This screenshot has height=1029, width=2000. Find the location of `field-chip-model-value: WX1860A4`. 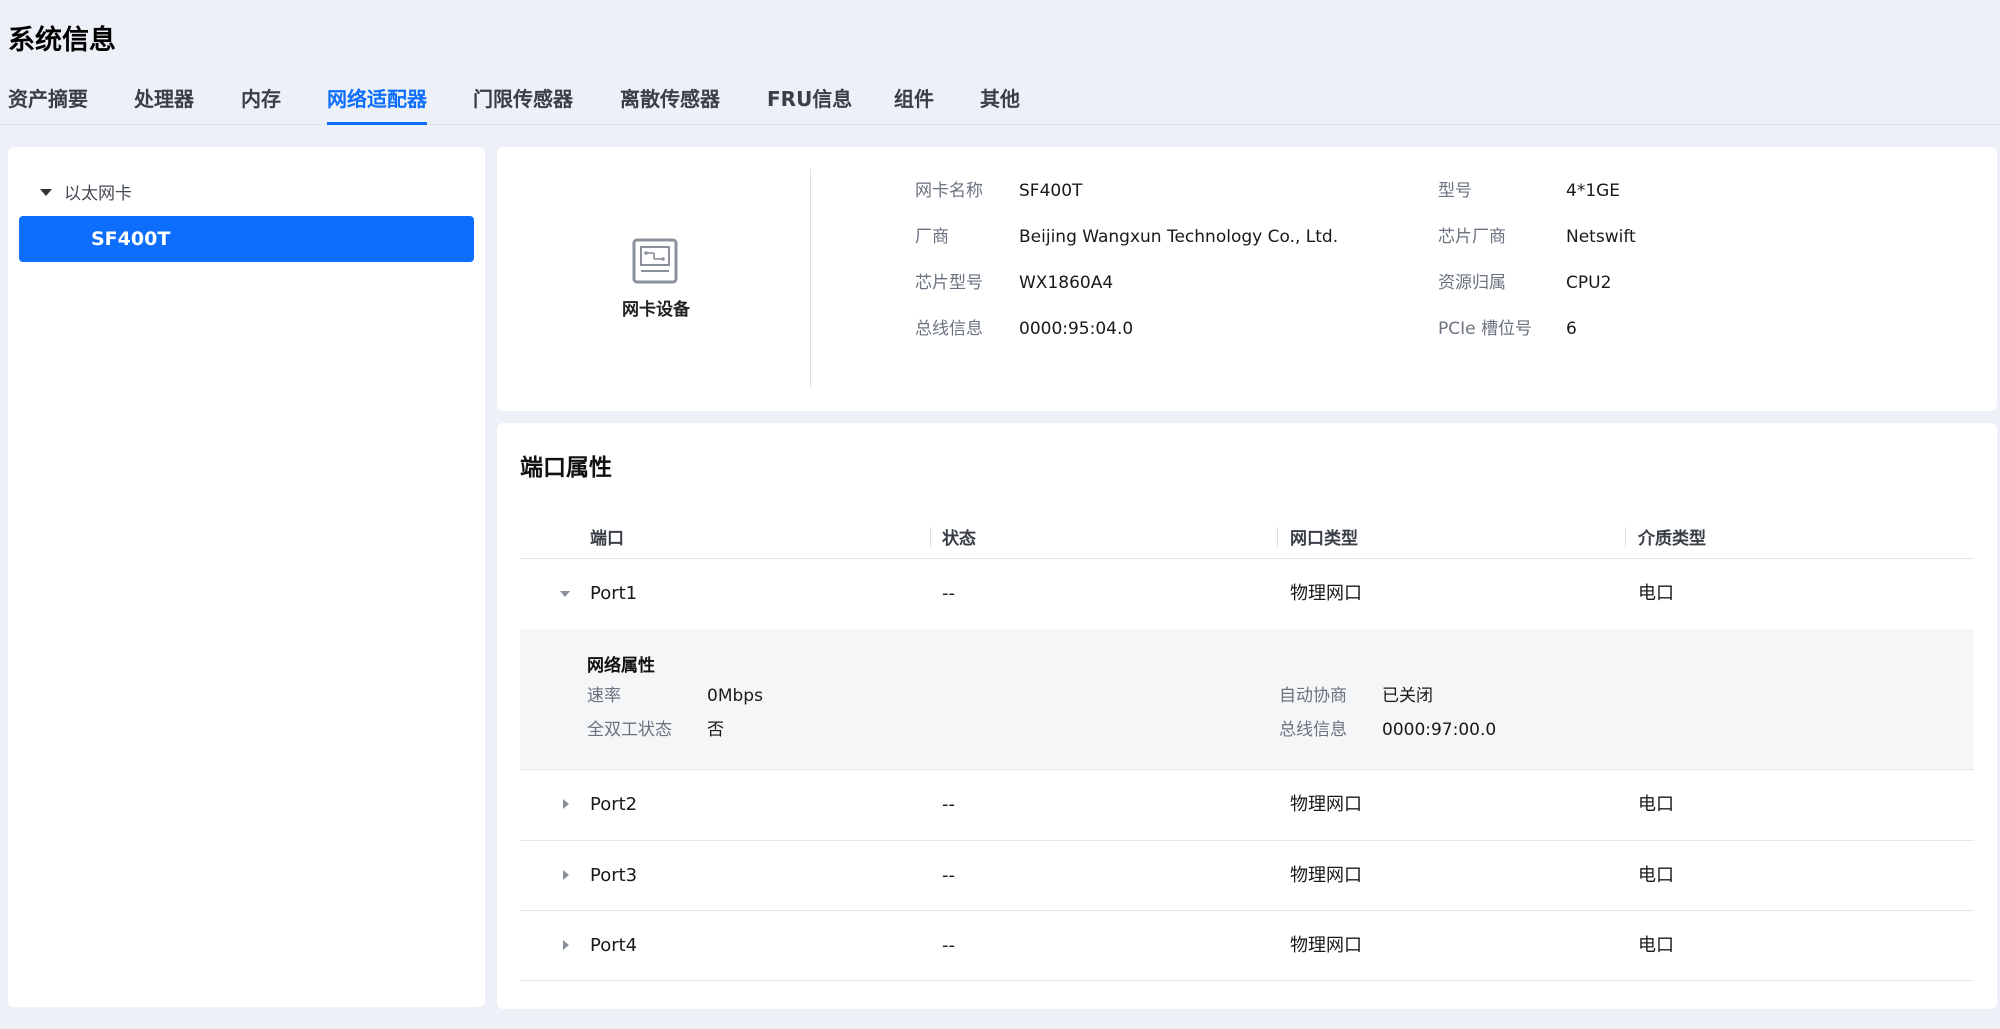

field-chip-model-value: WX1860A4 is located at coordinates (1066, 283).